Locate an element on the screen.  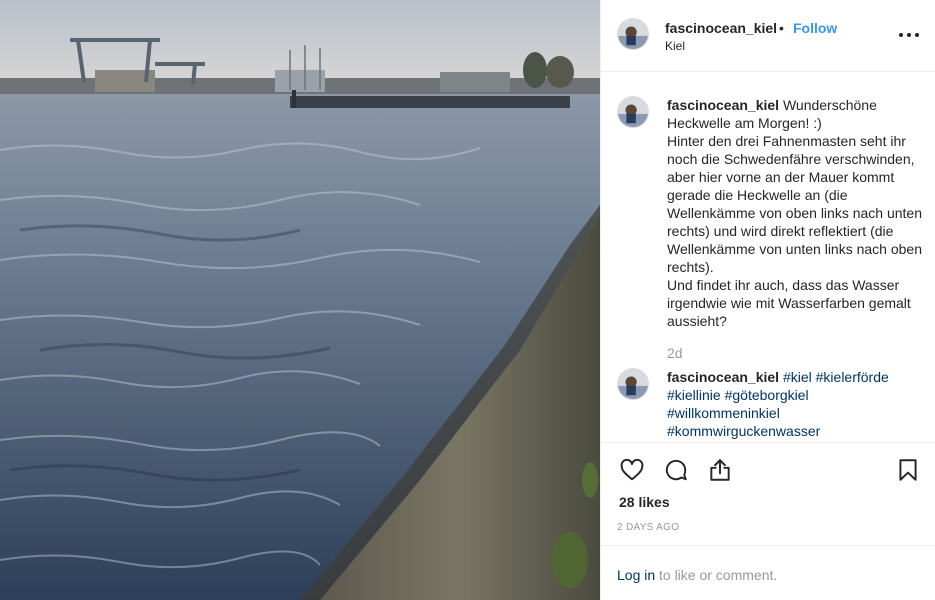
login-prompt-text: to like or comment. is located at coordinates (718, 575).